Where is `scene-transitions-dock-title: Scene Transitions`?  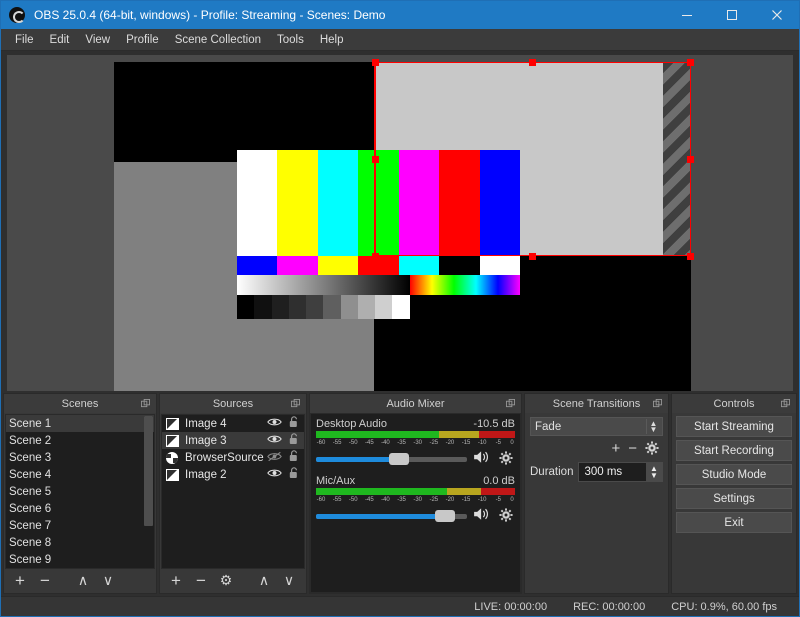
scene-transitions-dock-title: Scene Transitions is located at coordinates (596, 403).